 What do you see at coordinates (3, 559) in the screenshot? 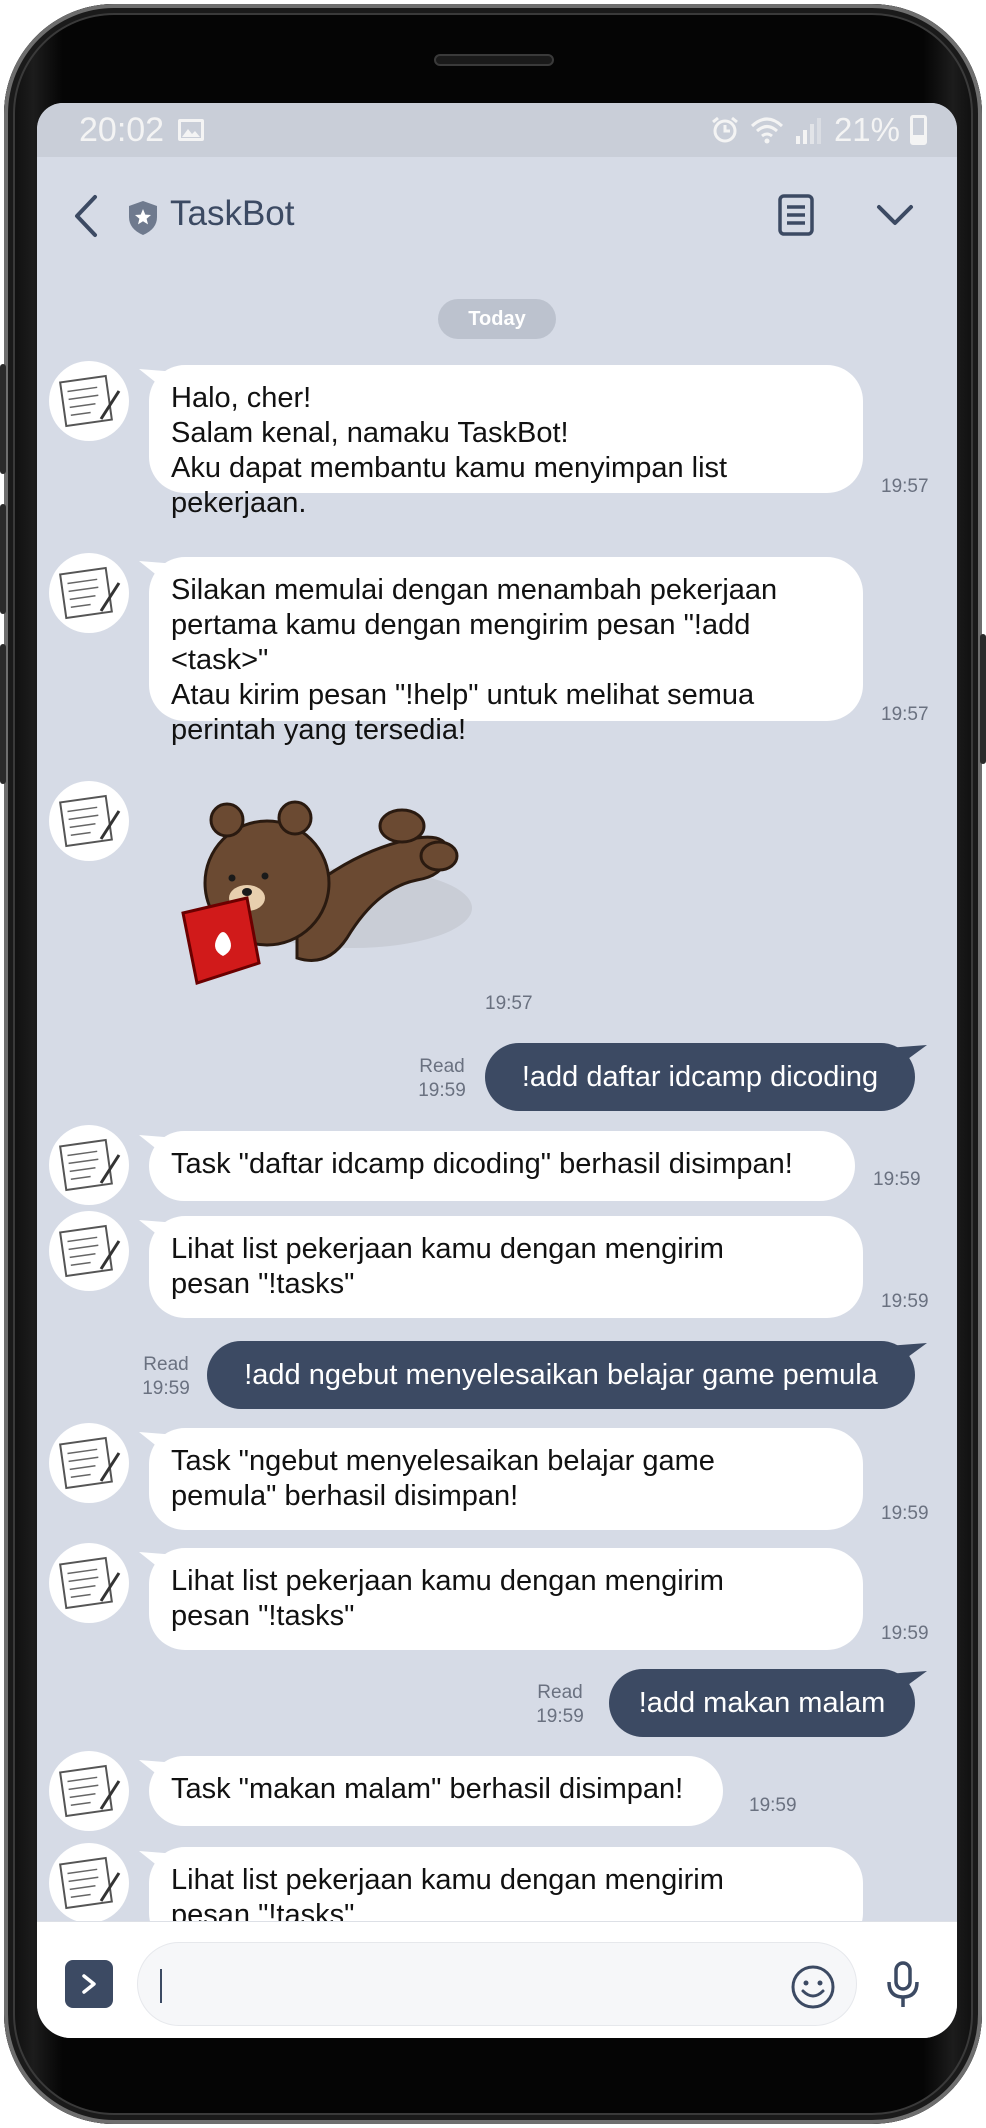
I see `volume-down-button` at bounding box center [3, 559].